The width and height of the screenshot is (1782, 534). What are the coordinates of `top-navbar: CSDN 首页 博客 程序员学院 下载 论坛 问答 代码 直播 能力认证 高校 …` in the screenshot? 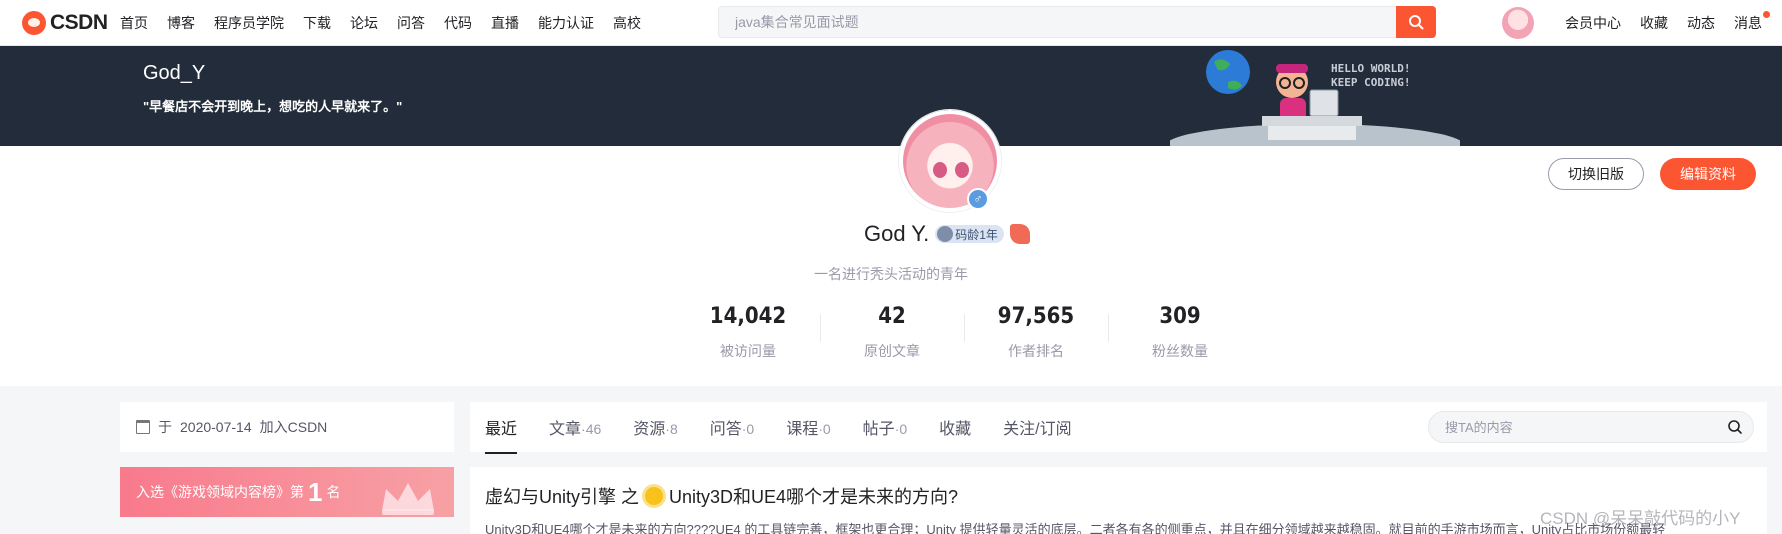 It's located at (891, 23).